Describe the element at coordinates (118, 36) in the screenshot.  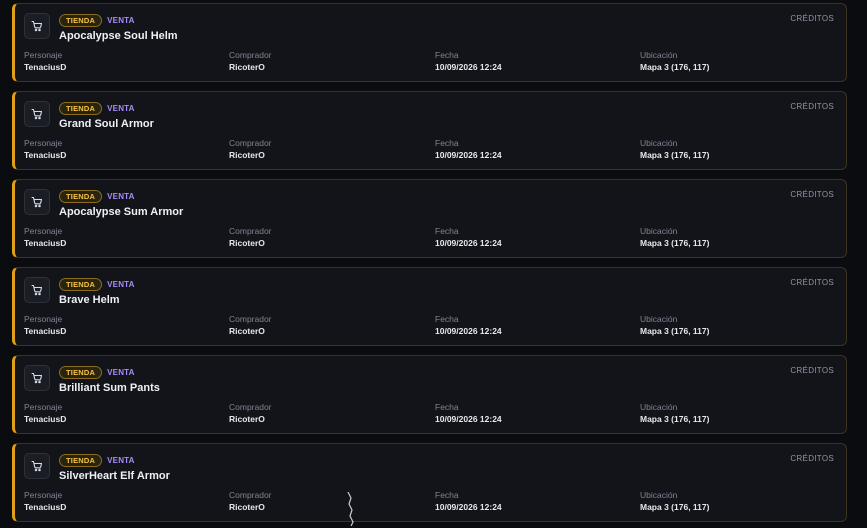
I see `item-name: Apocalypse Soul Helm` at that location.